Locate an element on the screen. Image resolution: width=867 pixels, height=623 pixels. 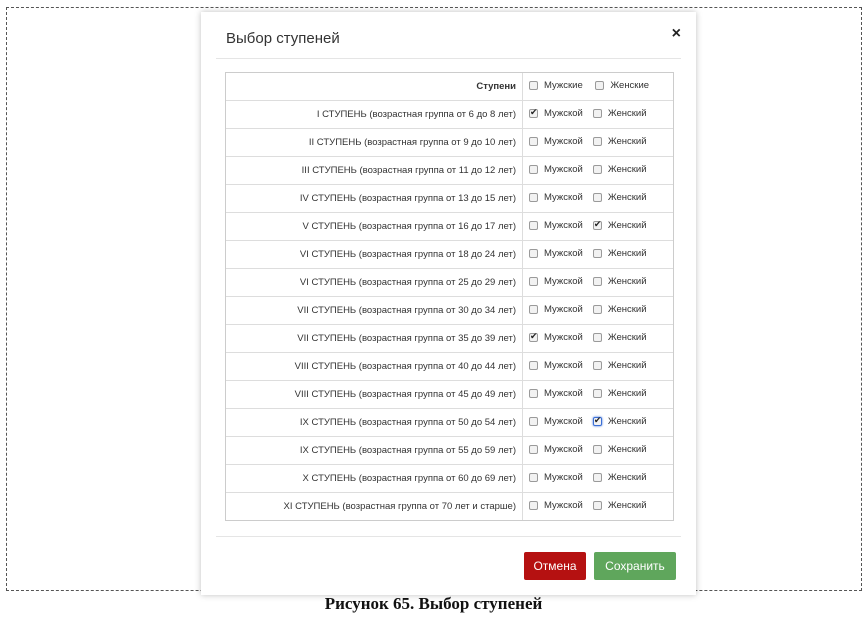
select-all-male-checkbox is located at coordinates (533, 85).